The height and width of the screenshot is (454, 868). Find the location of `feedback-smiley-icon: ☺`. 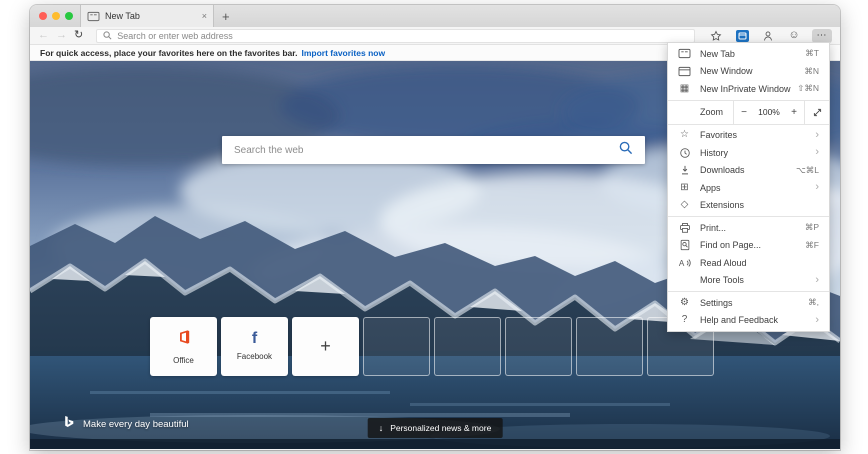

feedback-smiley-icon: ☺ is located at coordinates (794, 35).